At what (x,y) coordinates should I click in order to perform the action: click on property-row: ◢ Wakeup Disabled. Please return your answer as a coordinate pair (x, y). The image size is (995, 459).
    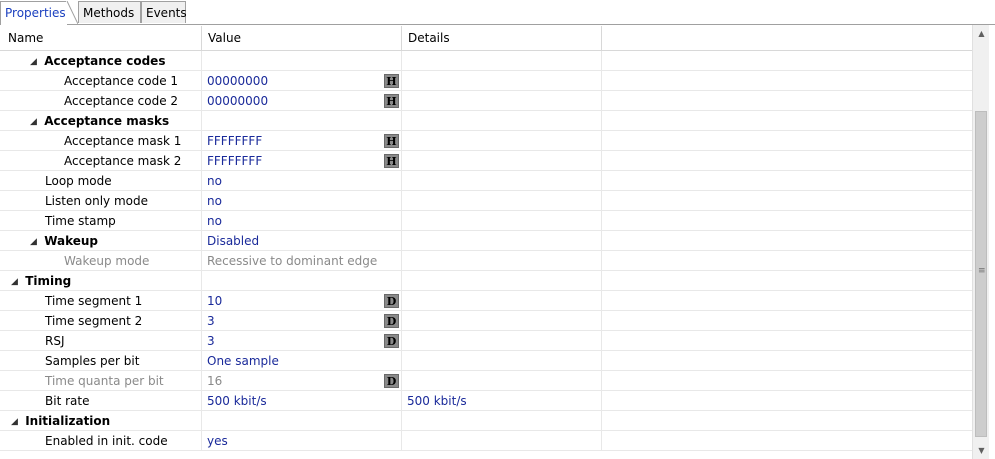
    Looking at the image, I should click on (486, 241).